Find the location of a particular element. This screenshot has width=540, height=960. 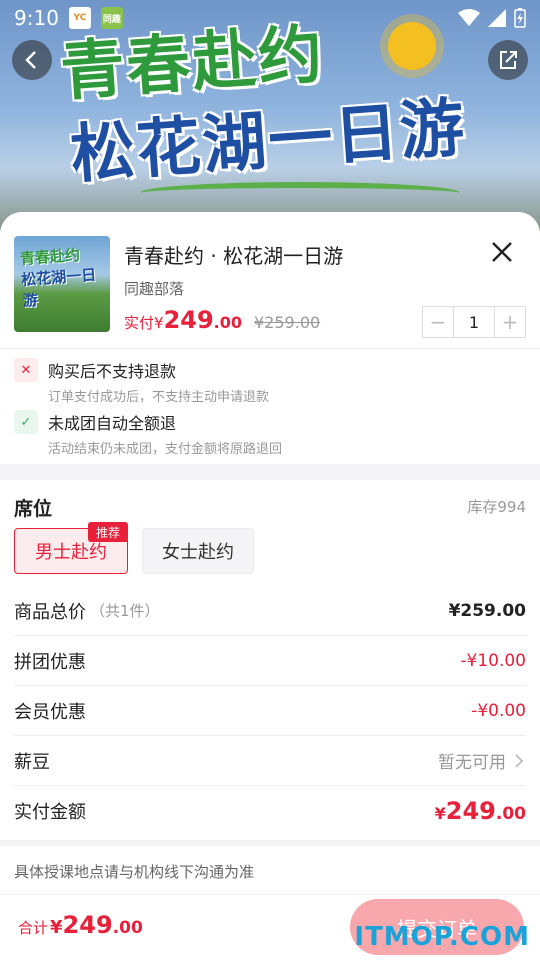

status-time: 9:10 is located at coordinates (36, 18).